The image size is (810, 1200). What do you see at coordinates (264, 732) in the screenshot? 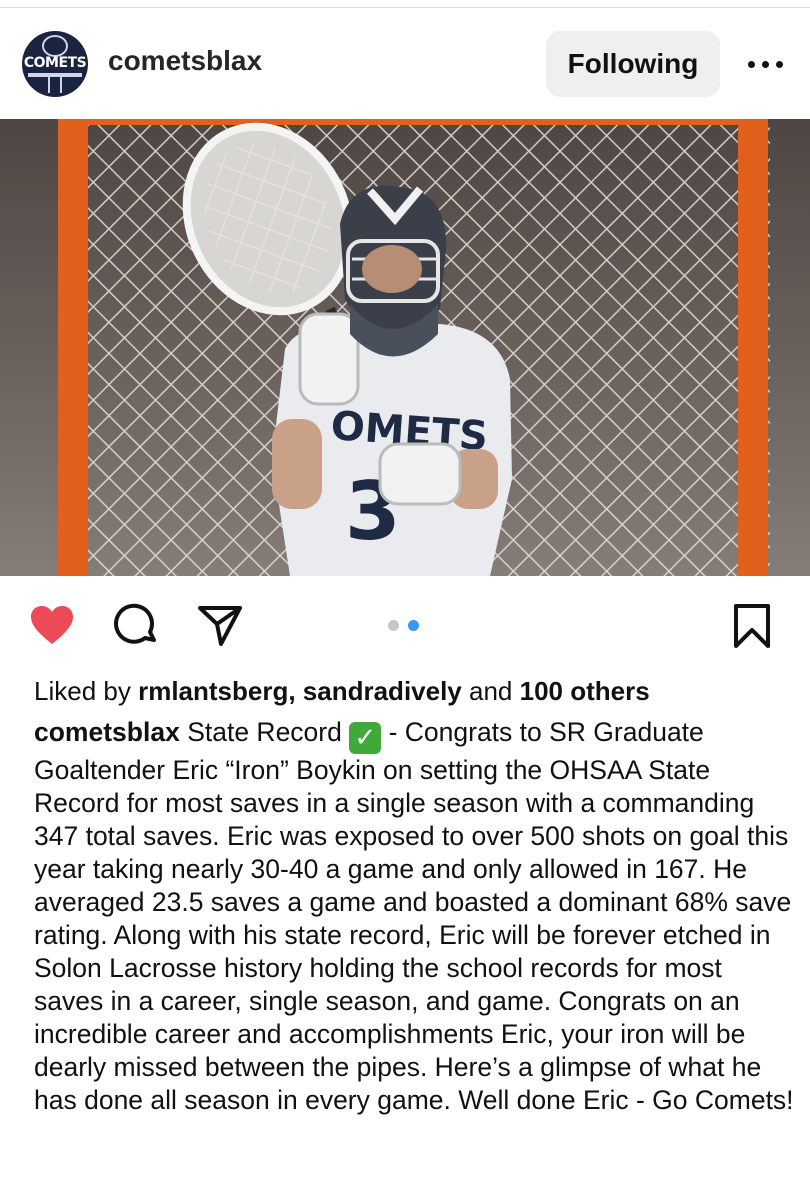
I see `caption-title: State Record` at bounding box center [264, 732].